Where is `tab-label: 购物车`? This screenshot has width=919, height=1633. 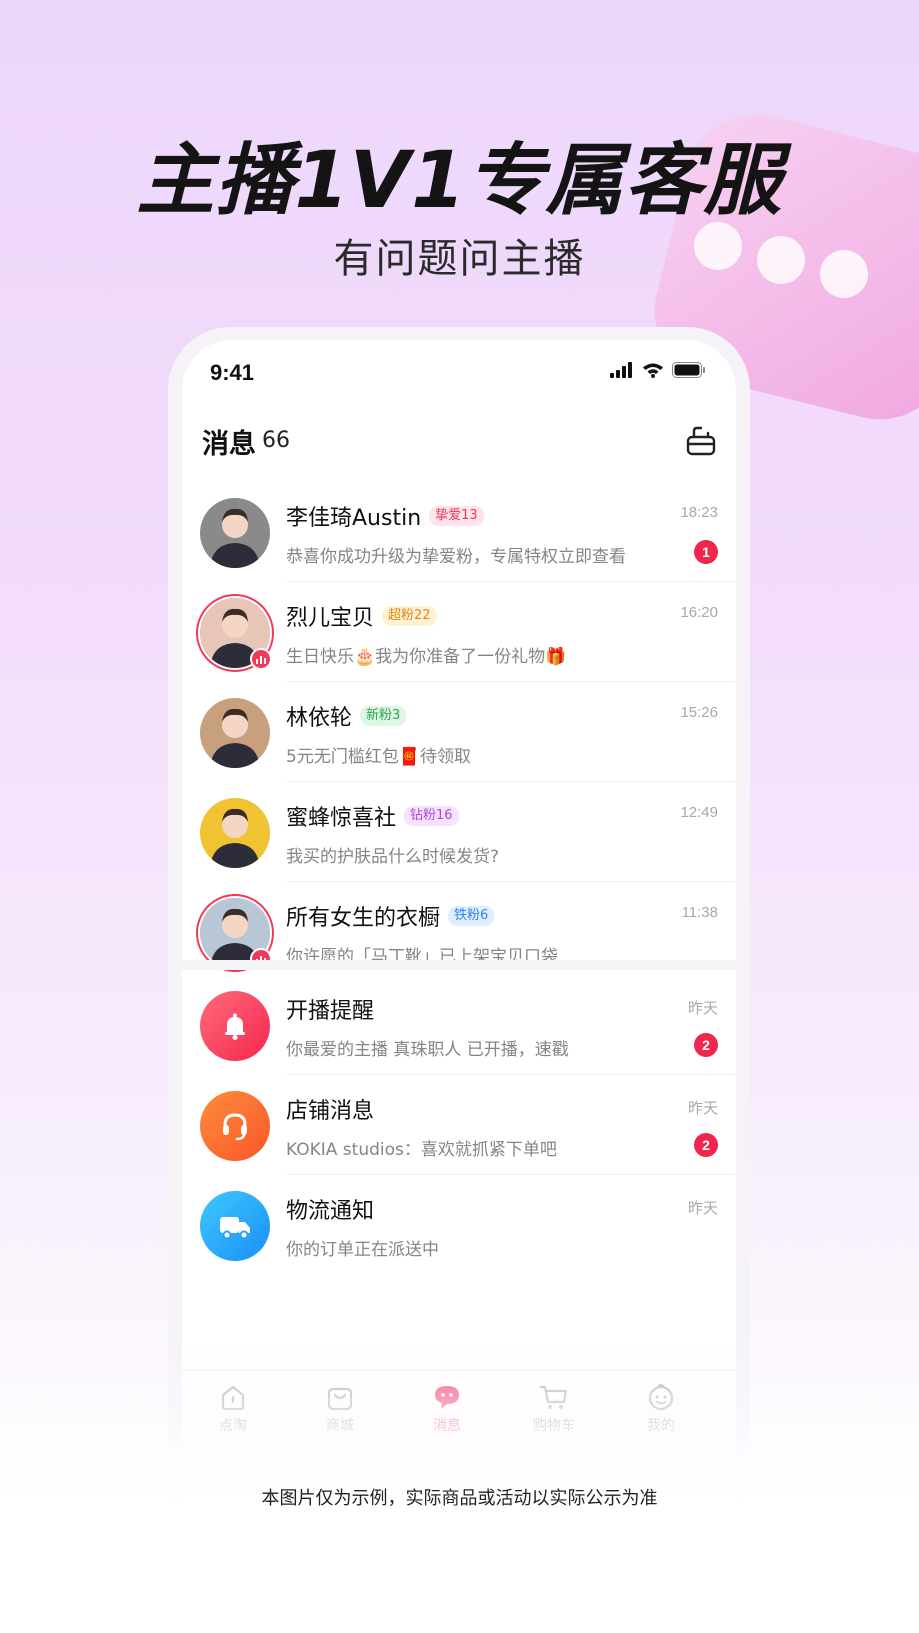 tab-label: 购物车 is located at coordinates (554, 1426).